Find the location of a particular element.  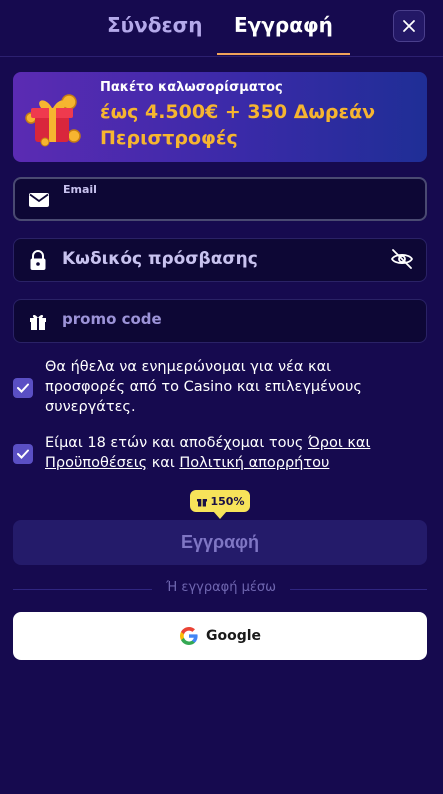

email-input is located at coordinates (233, 206).